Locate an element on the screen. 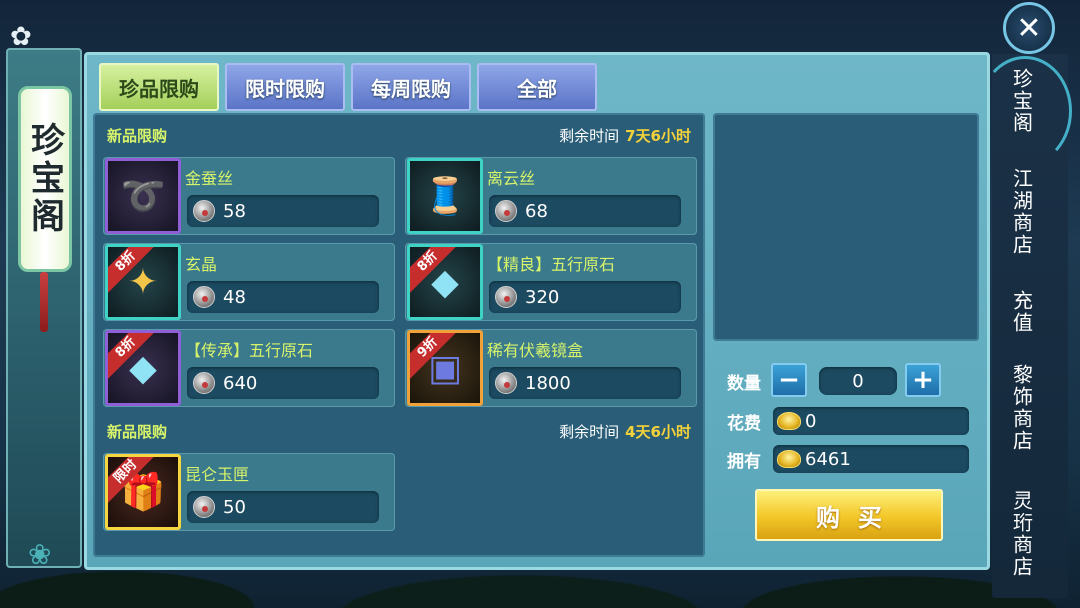  owned-value: 6461 is located at coordinates (828, 459).